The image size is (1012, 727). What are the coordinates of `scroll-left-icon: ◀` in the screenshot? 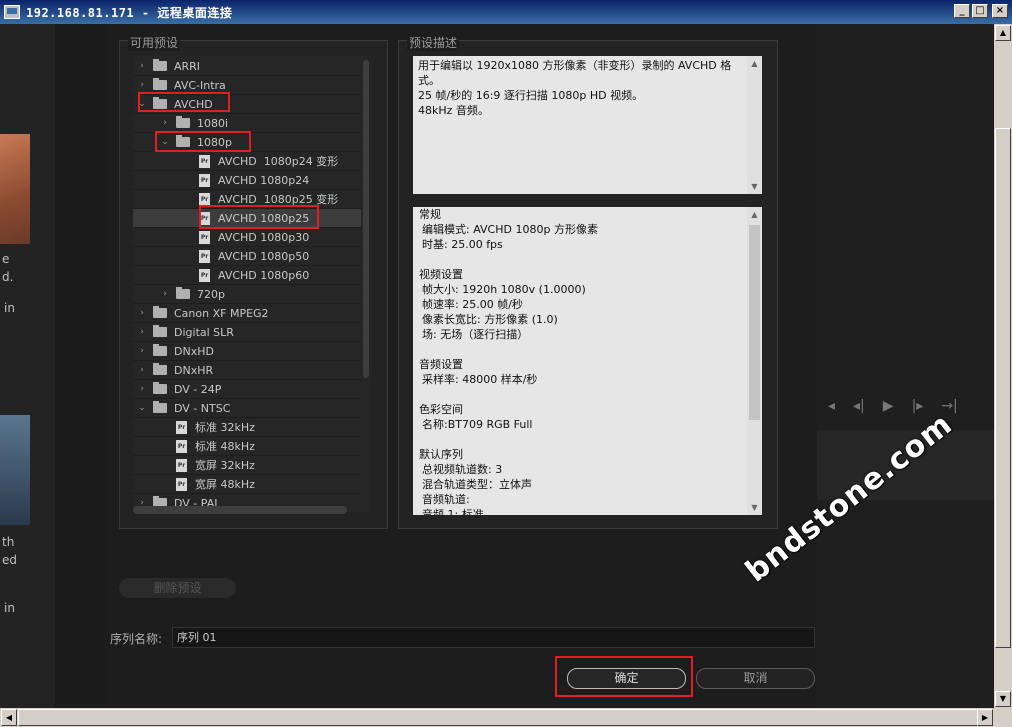 It's located at (9, 717).